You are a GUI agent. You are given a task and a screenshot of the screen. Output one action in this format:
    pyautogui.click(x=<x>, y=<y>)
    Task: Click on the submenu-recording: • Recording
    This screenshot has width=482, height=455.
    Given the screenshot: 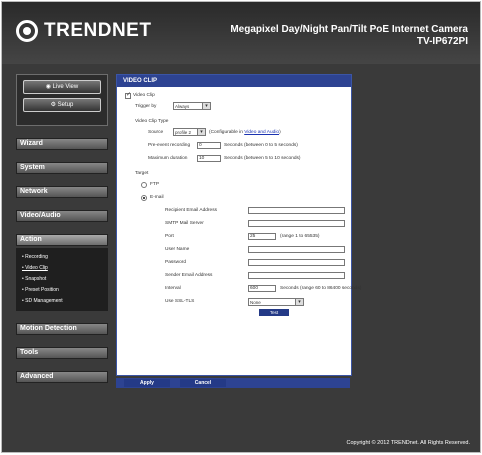 What is the action you would take?
    pyautogui.click(x=65, y=257)
    